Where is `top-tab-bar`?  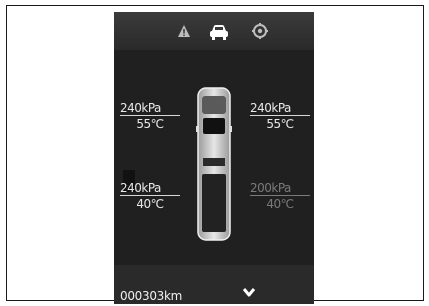
top-tab-bar is located at coordinates (214, 31).